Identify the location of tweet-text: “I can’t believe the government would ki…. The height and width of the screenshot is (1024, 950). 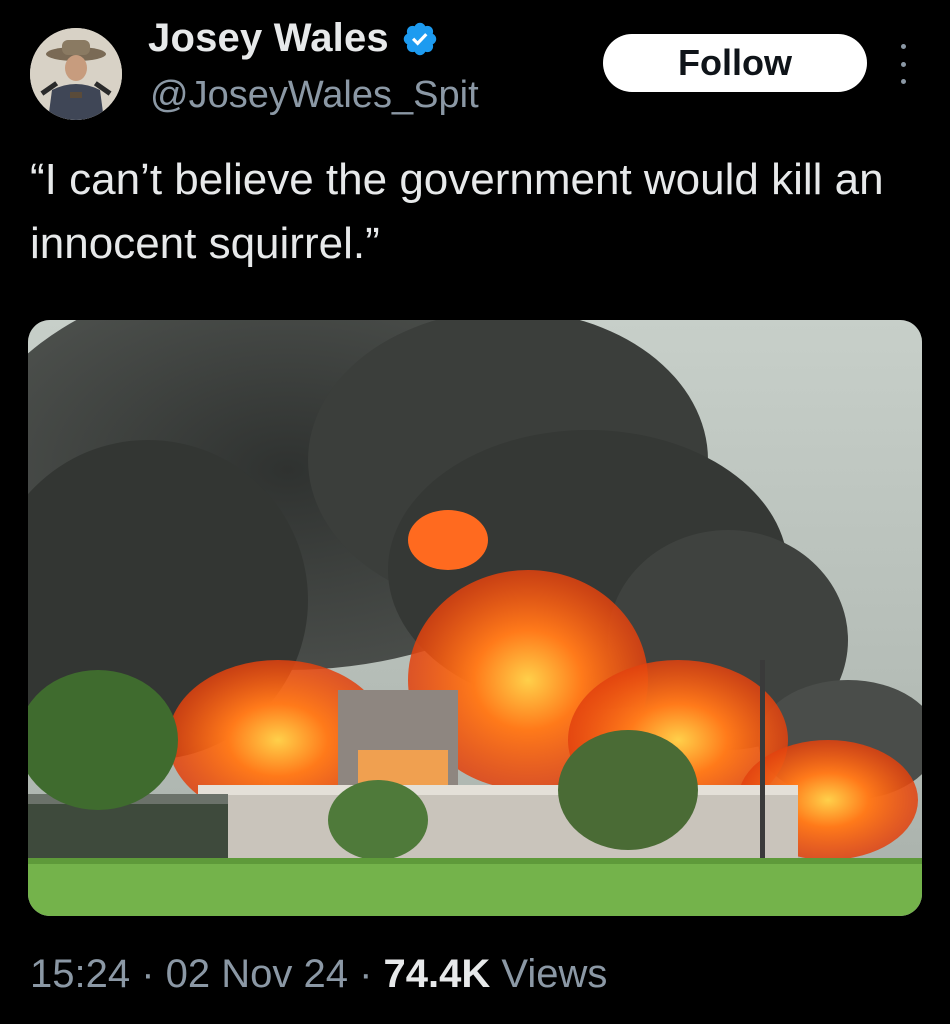
(457, 211).